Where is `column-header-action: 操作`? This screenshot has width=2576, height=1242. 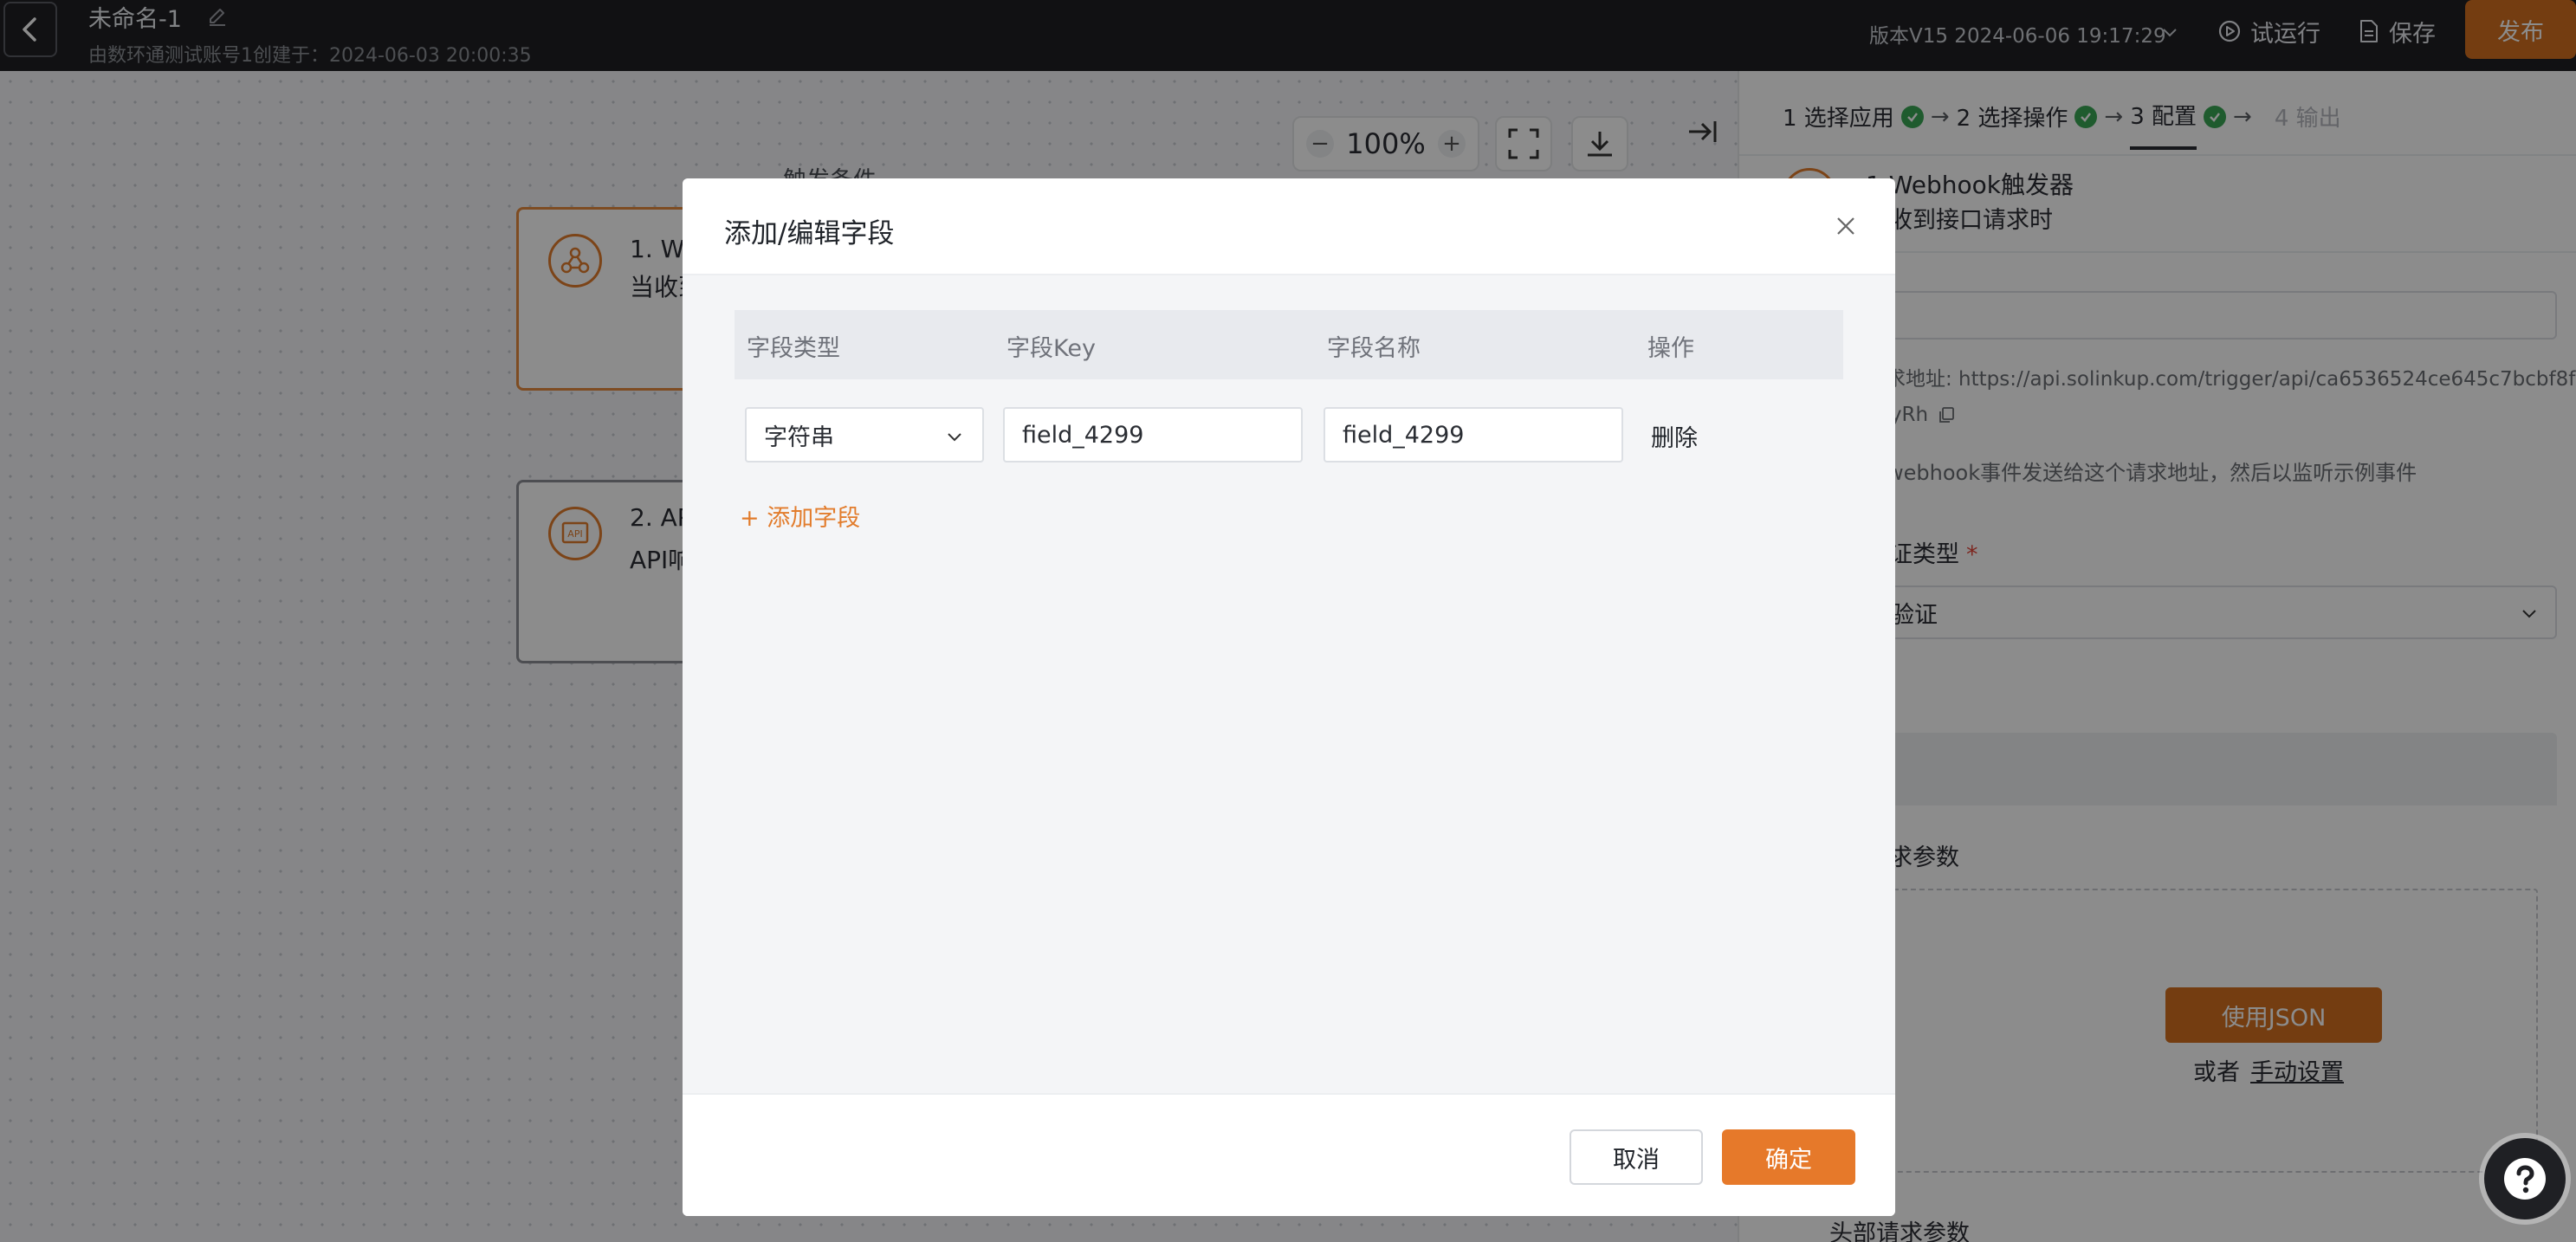
column-header-action: 操作 is located at coordinates (1670, 348).